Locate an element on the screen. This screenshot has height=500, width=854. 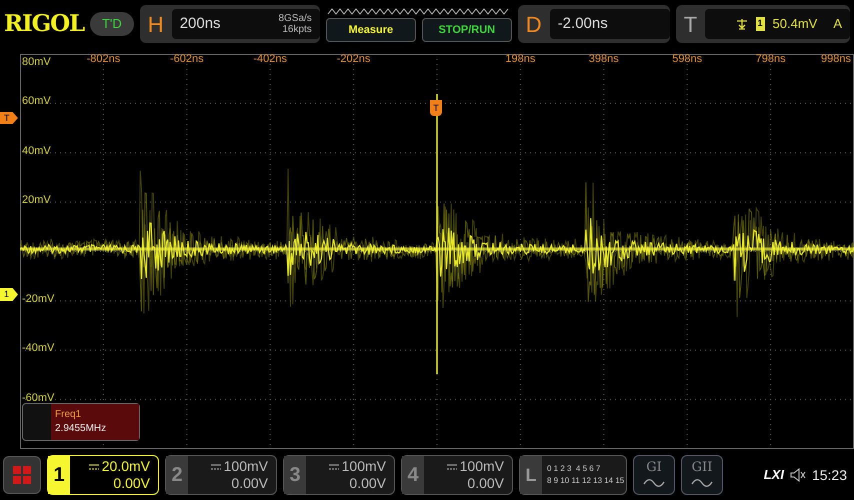
menu-button is located at coordinates (22, 475).